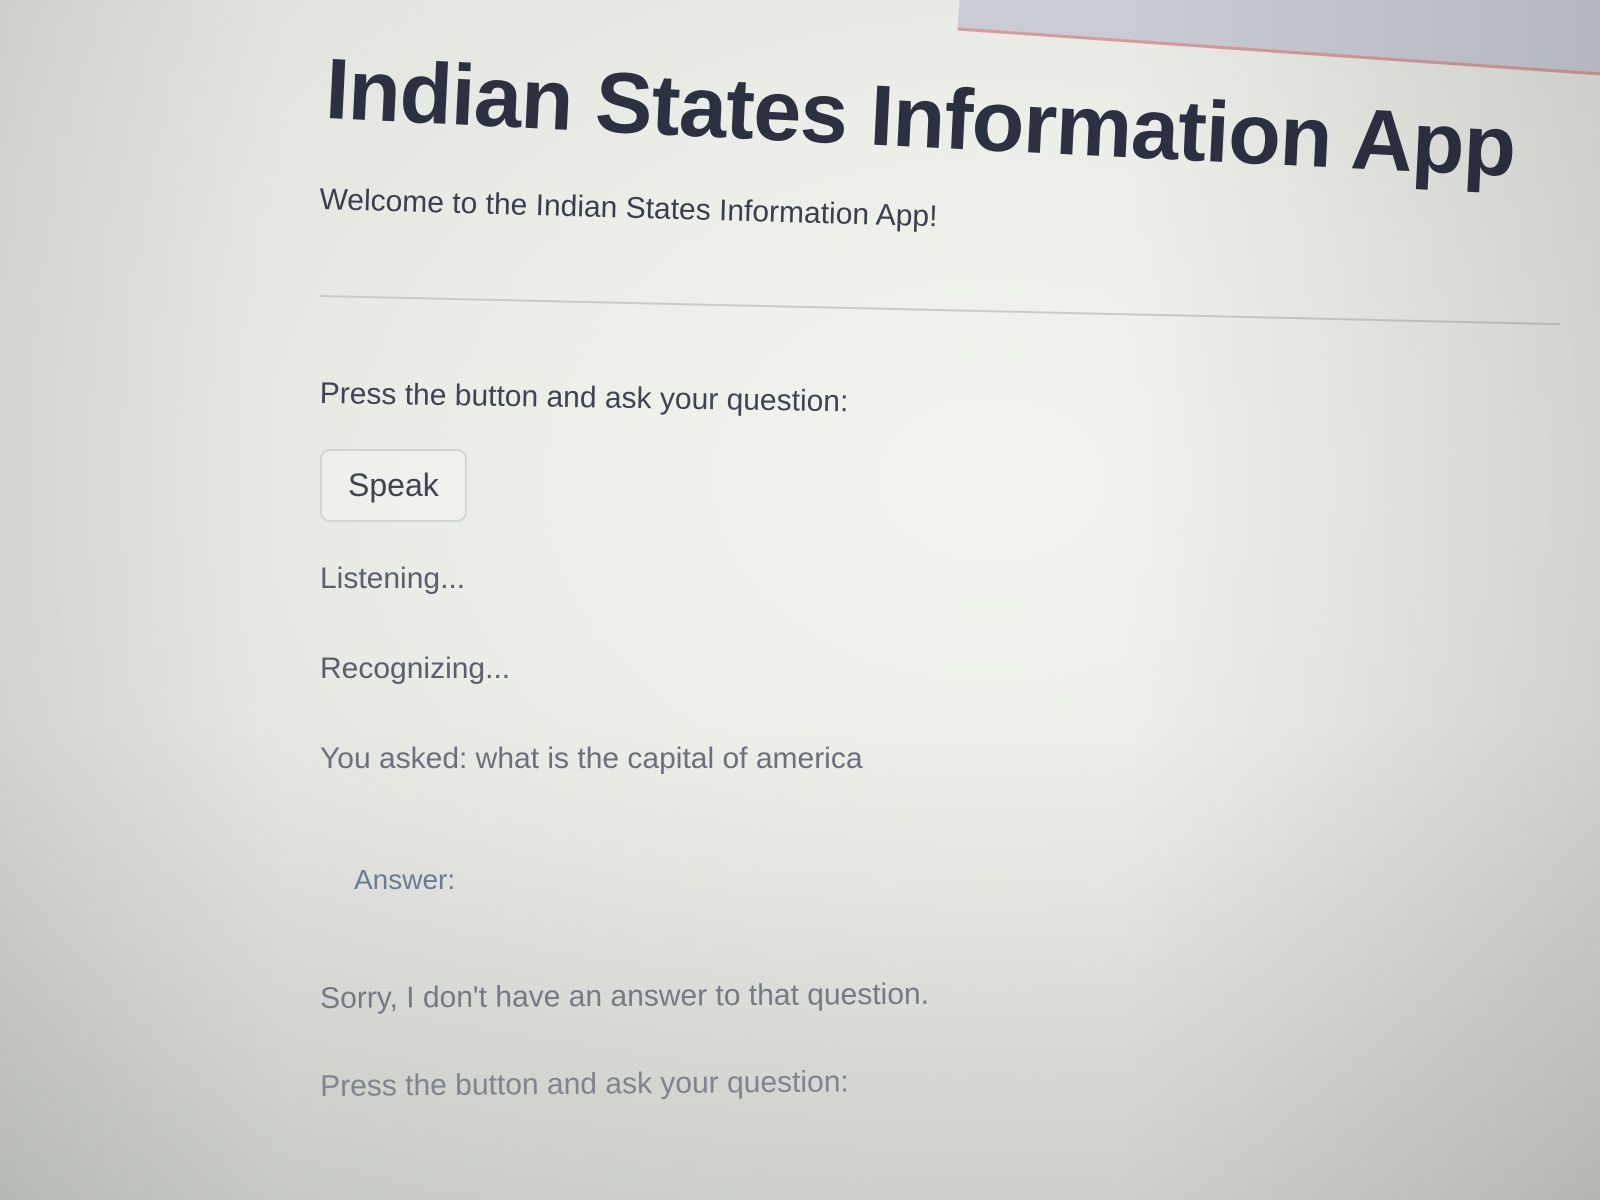  Describe the element at coordinates (584, 398) in the screenshot. I see `question-prompt: Press the button and ask your question:` at that location.